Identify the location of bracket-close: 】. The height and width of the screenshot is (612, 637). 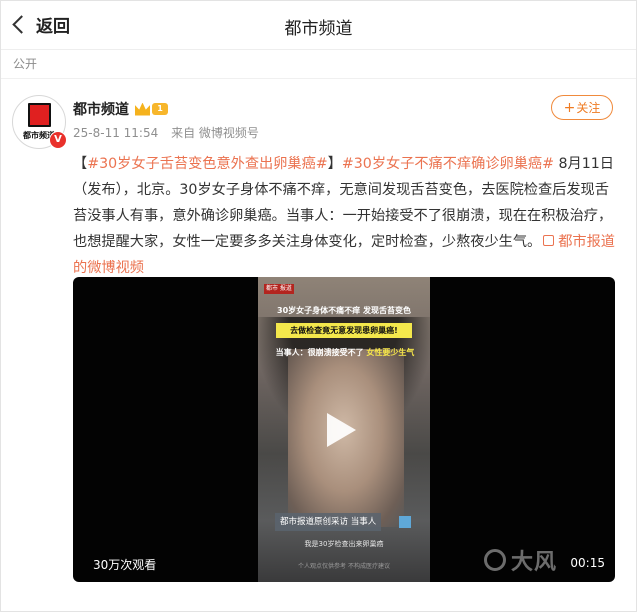
(334, 164).